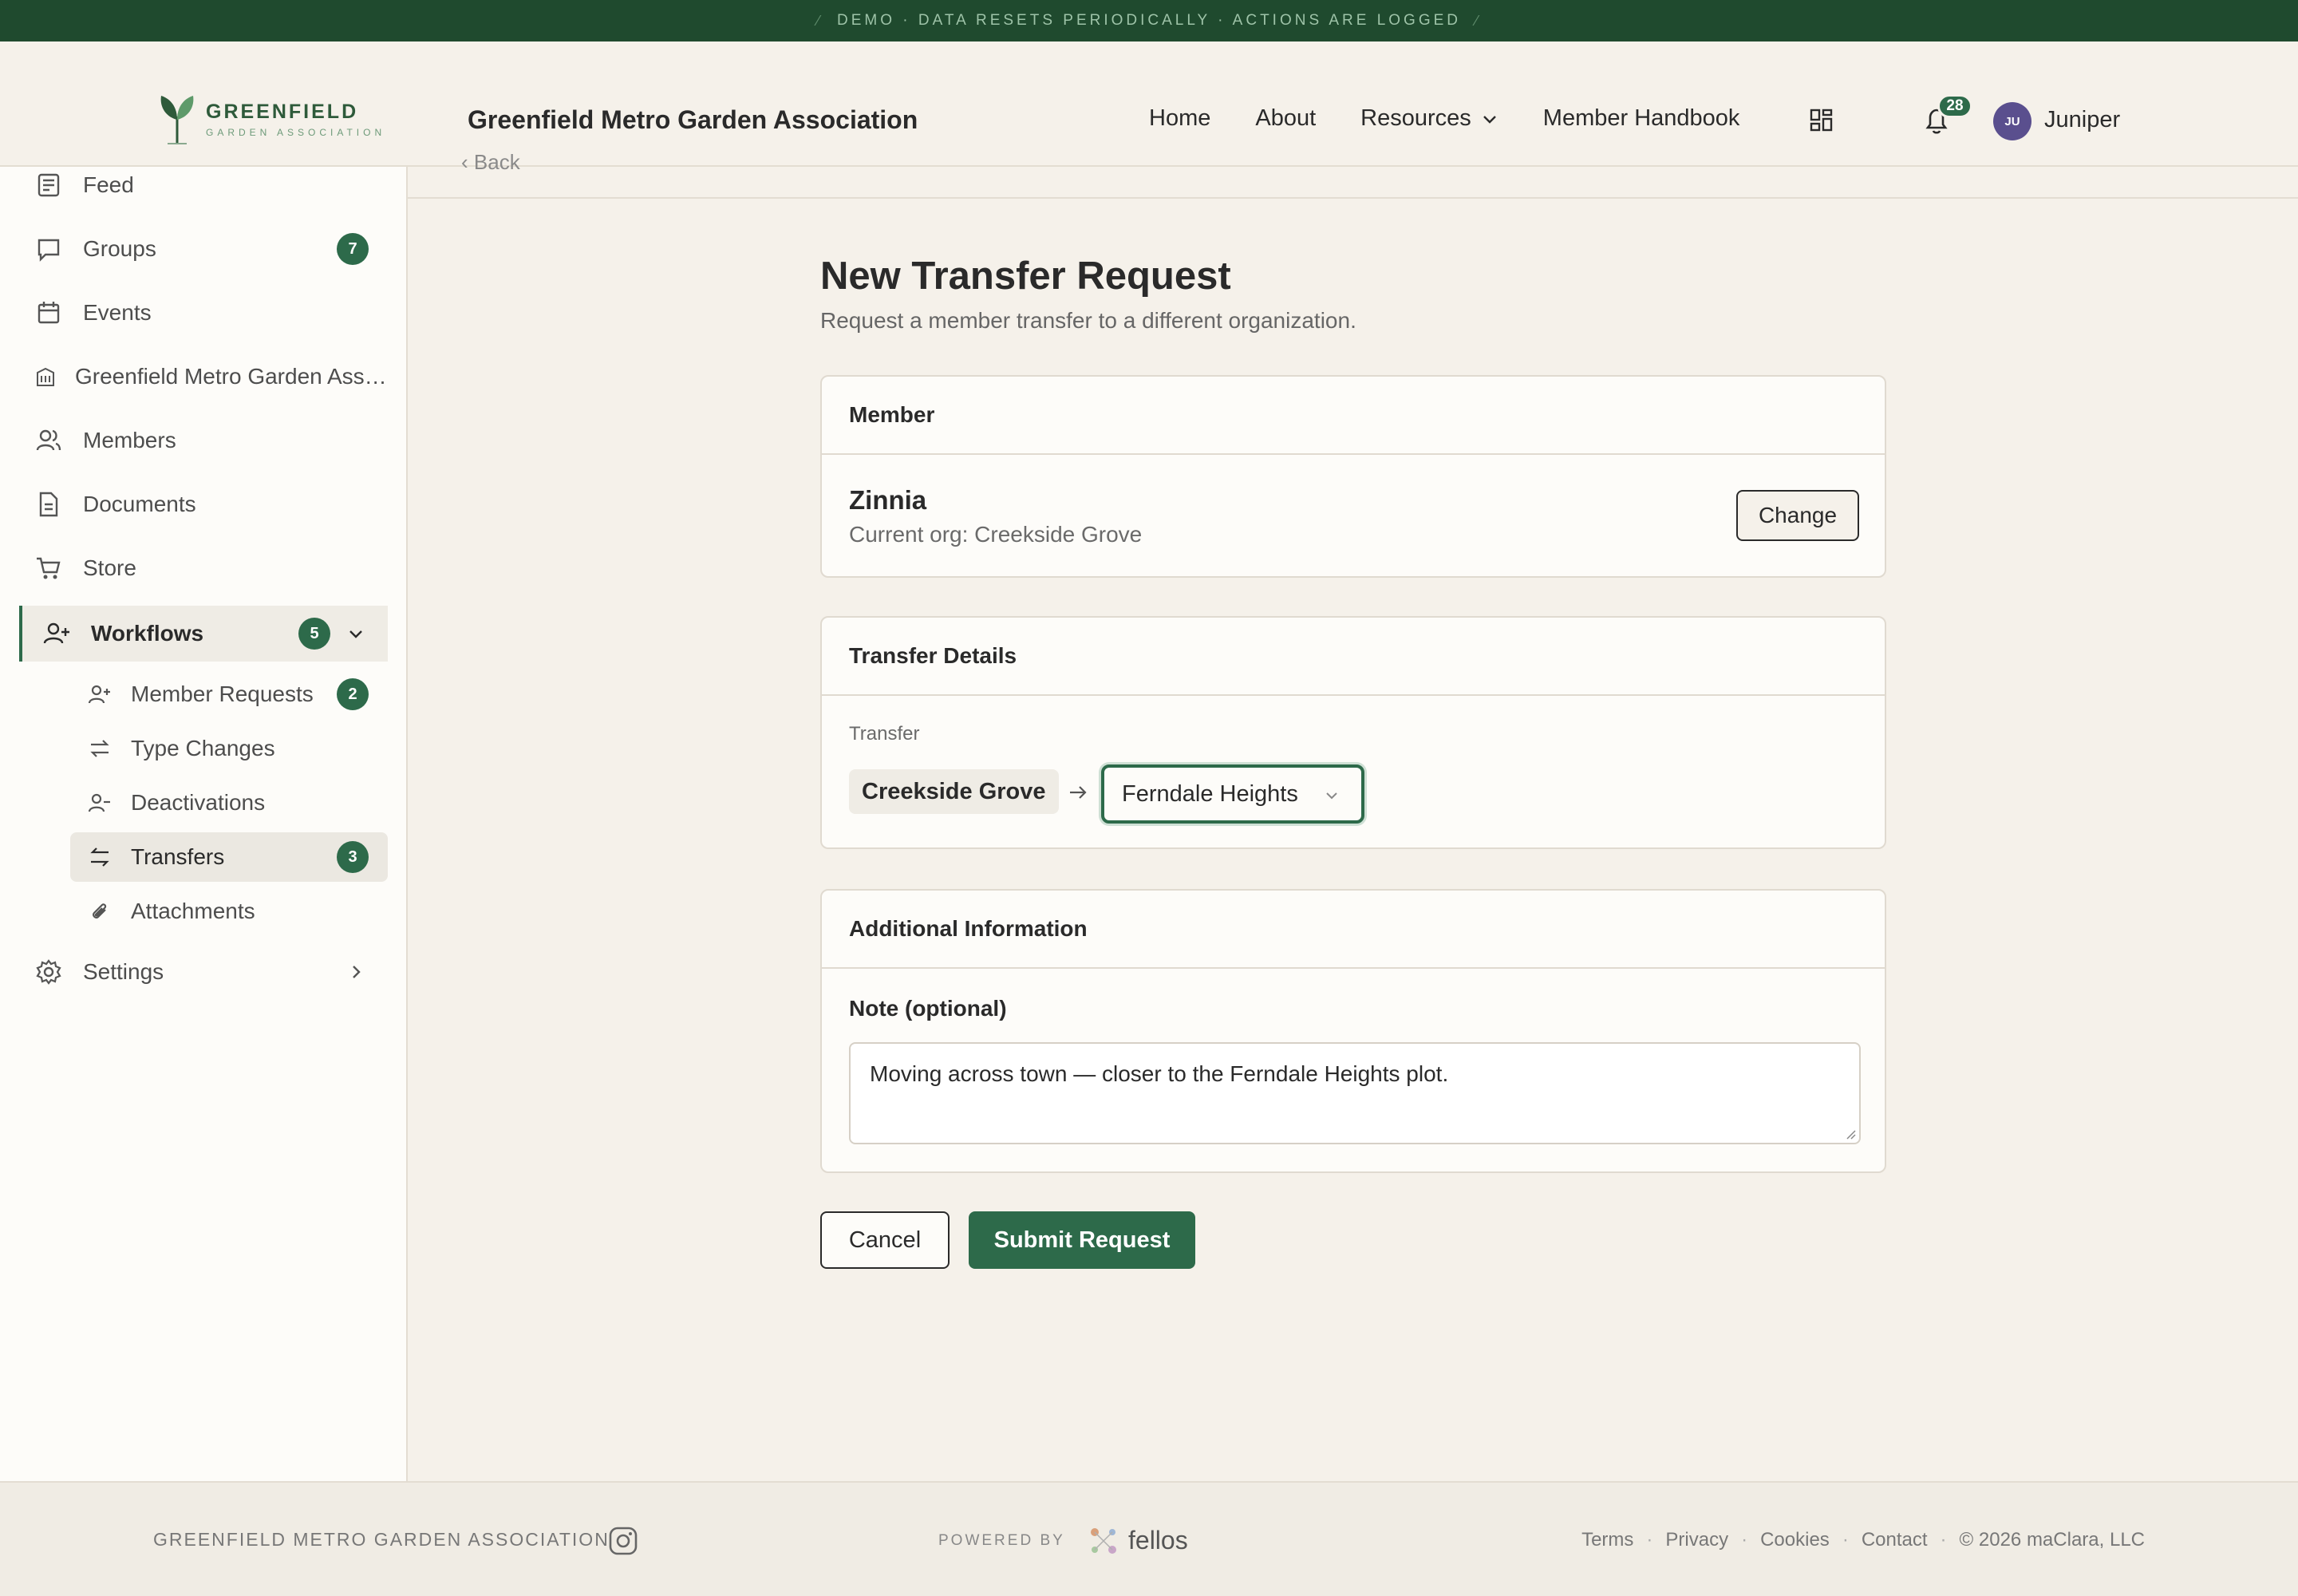 The image size is (2298, 1596). I want to click on footer-link-privacy: Privacy, so click(1697, 1540).